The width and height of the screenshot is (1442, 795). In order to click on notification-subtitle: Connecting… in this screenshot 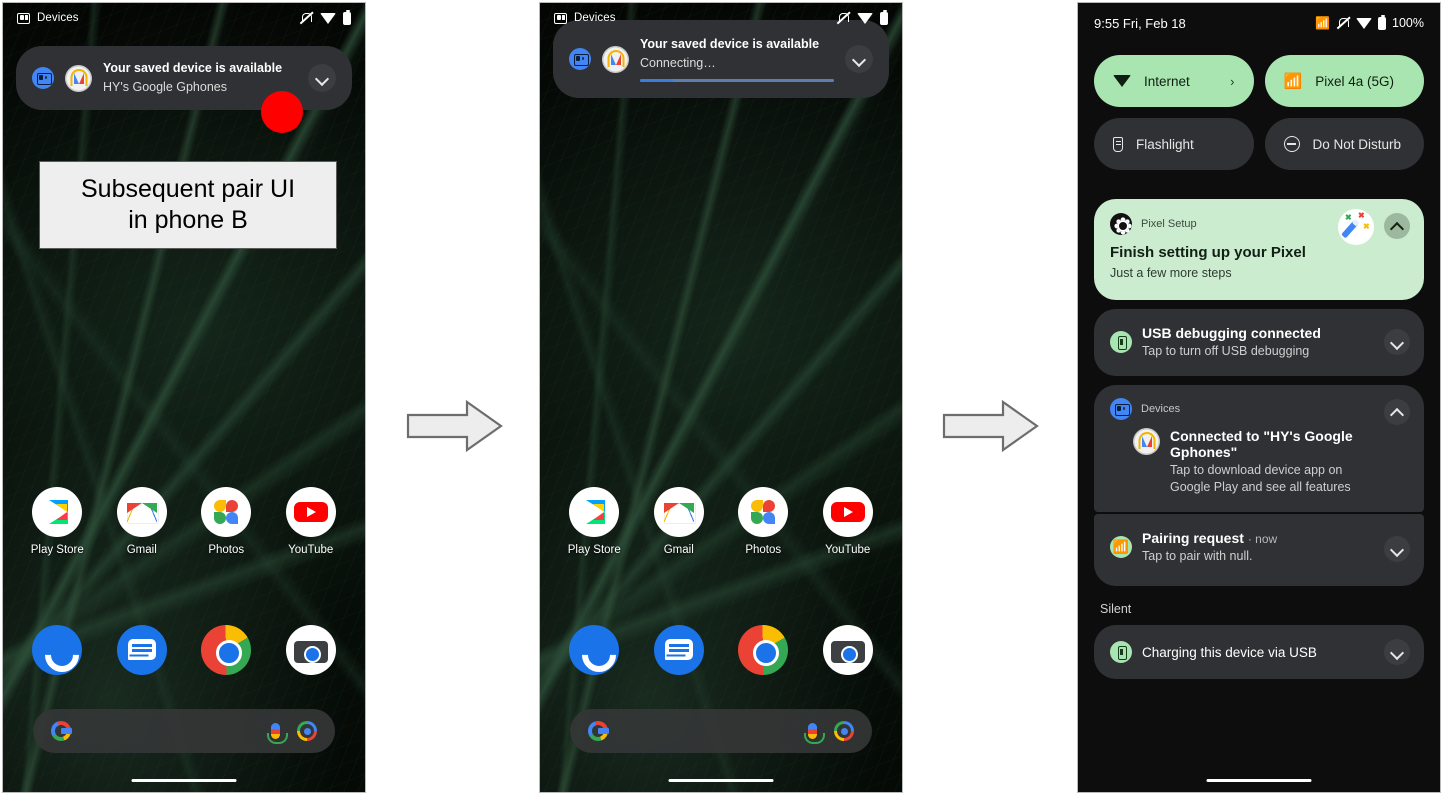, I will do `click(678, 62)`.